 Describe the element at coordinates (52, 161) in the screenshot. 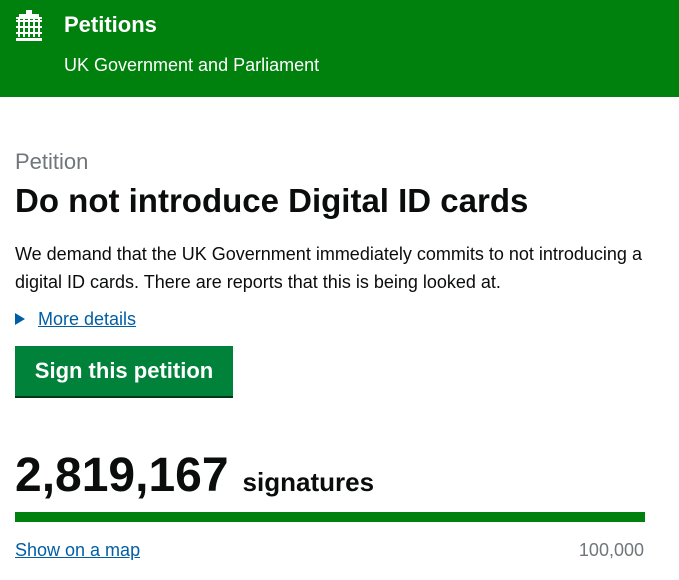

I see `petition-eyebrow: Petition` at that location.